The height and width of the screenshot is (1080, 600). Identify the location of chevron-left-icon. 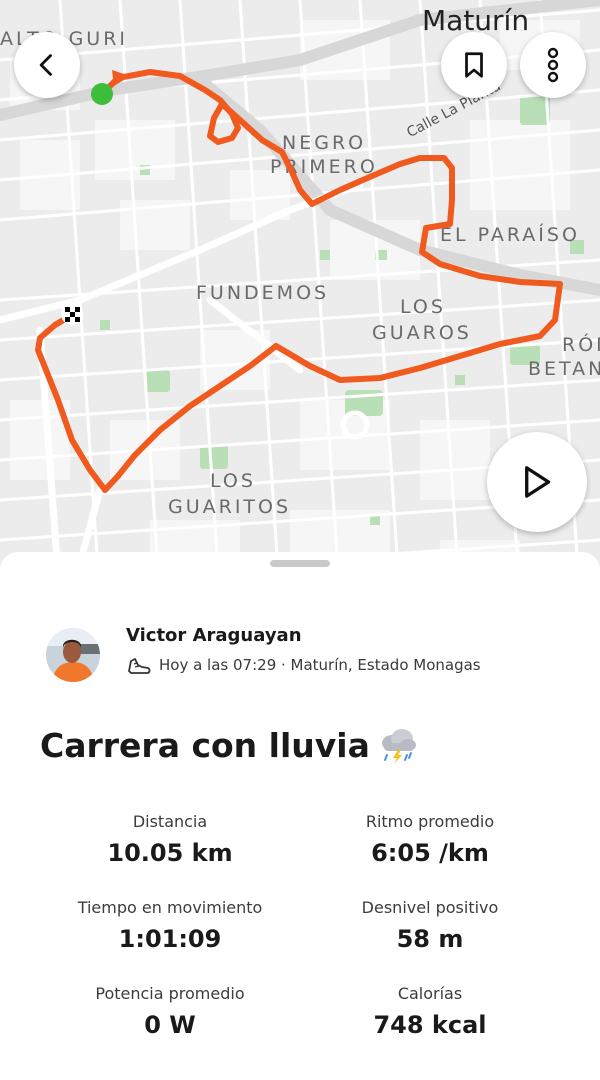
(45, 65).